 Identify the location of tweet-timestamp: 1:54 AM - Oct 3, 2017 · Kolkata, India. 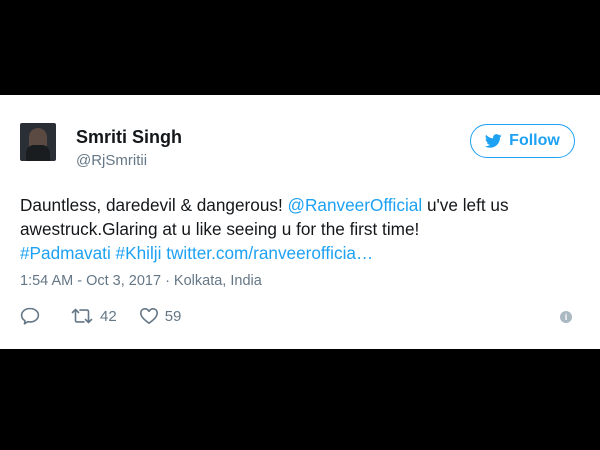
(141, 281).